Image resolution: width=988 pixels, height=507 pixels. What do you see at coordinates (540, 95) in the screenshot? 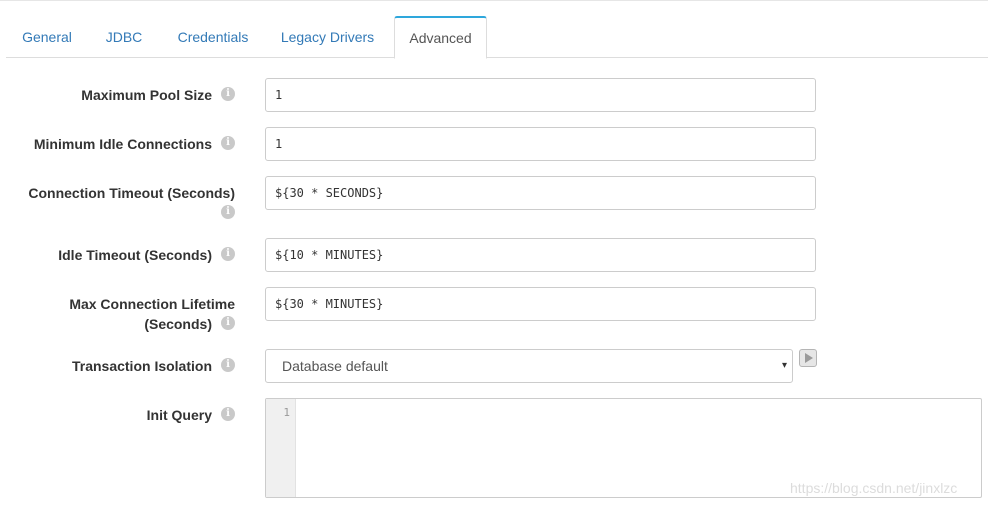
I see `max-pool-size-input: 1` at bounding box center [540, 95].